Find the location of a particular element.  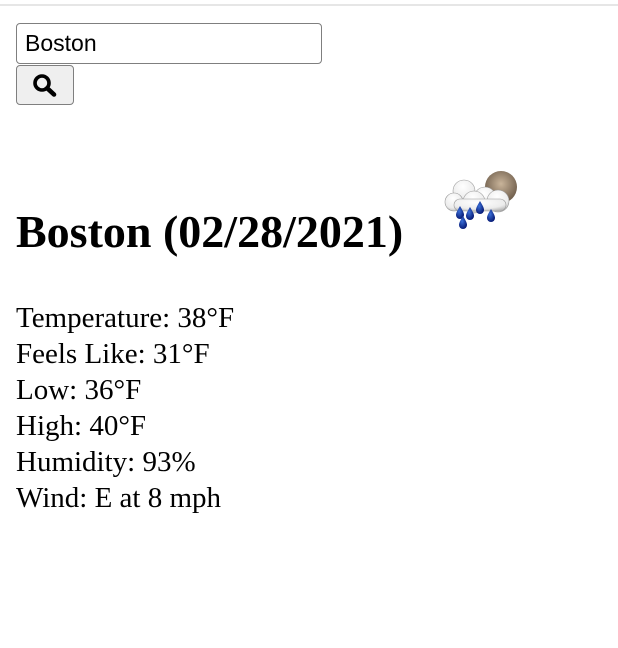

low-label: Low: is located at coordinates (47, 390).